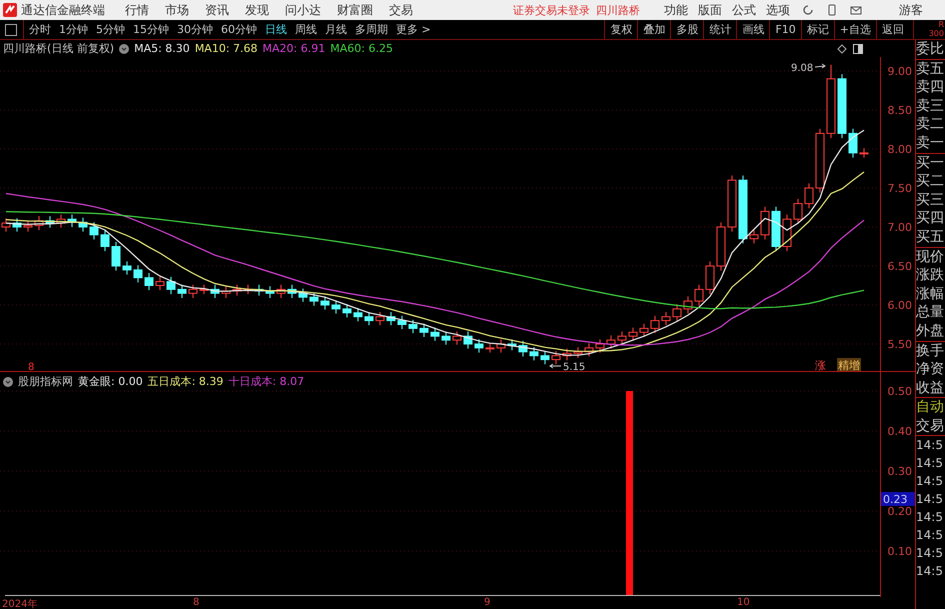 The width and height of the screenshot is (945, 609). I want to click on refresh-icon, so click(808, 10).